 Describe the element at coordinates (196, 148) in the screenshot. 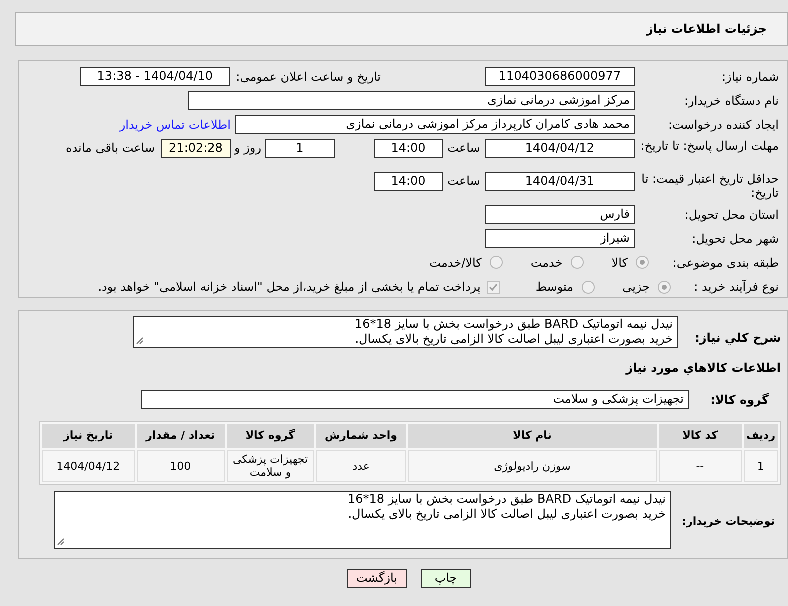

I see `text-field: 21:02:28` at that location.